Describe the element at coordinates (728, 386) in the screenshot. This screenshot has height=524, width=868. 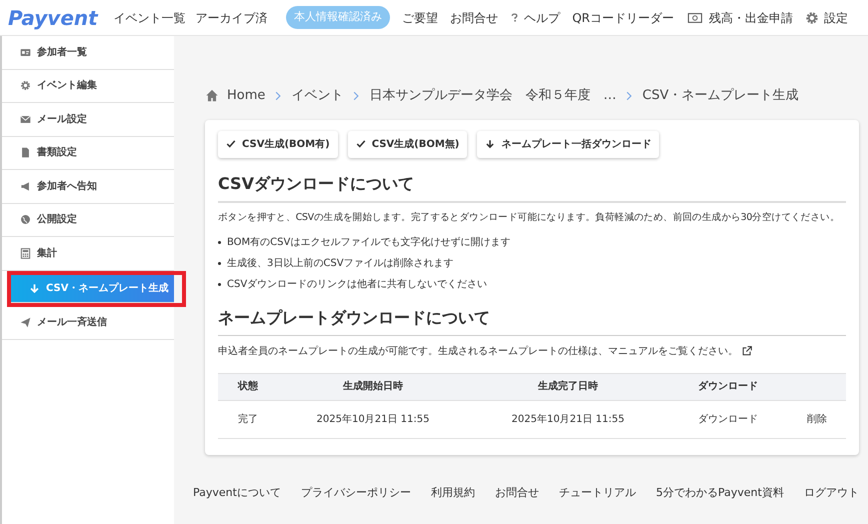
I see `column-header: ダウンロード` at that location.